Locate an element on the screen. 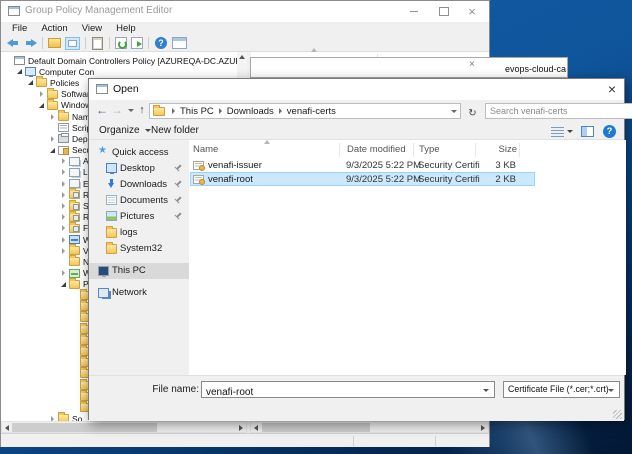  size-column-header: Size is located at coordinates (499, 149).